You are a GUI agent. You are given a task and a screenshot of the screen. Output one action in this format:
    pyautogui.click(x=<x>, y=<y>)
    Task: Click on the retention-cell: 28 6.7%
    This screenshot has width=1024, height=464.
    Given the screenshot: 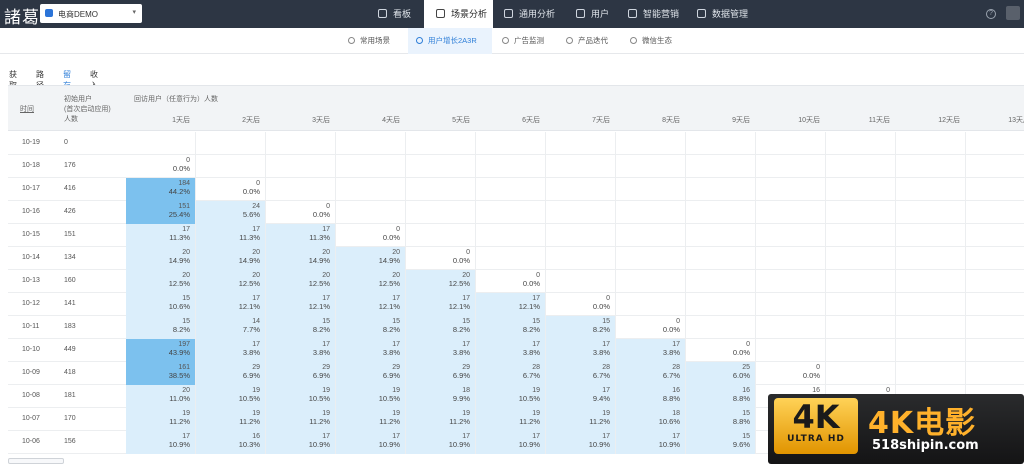 What is the action you would take?
    pyautogui.click(x=581, y=373)
    